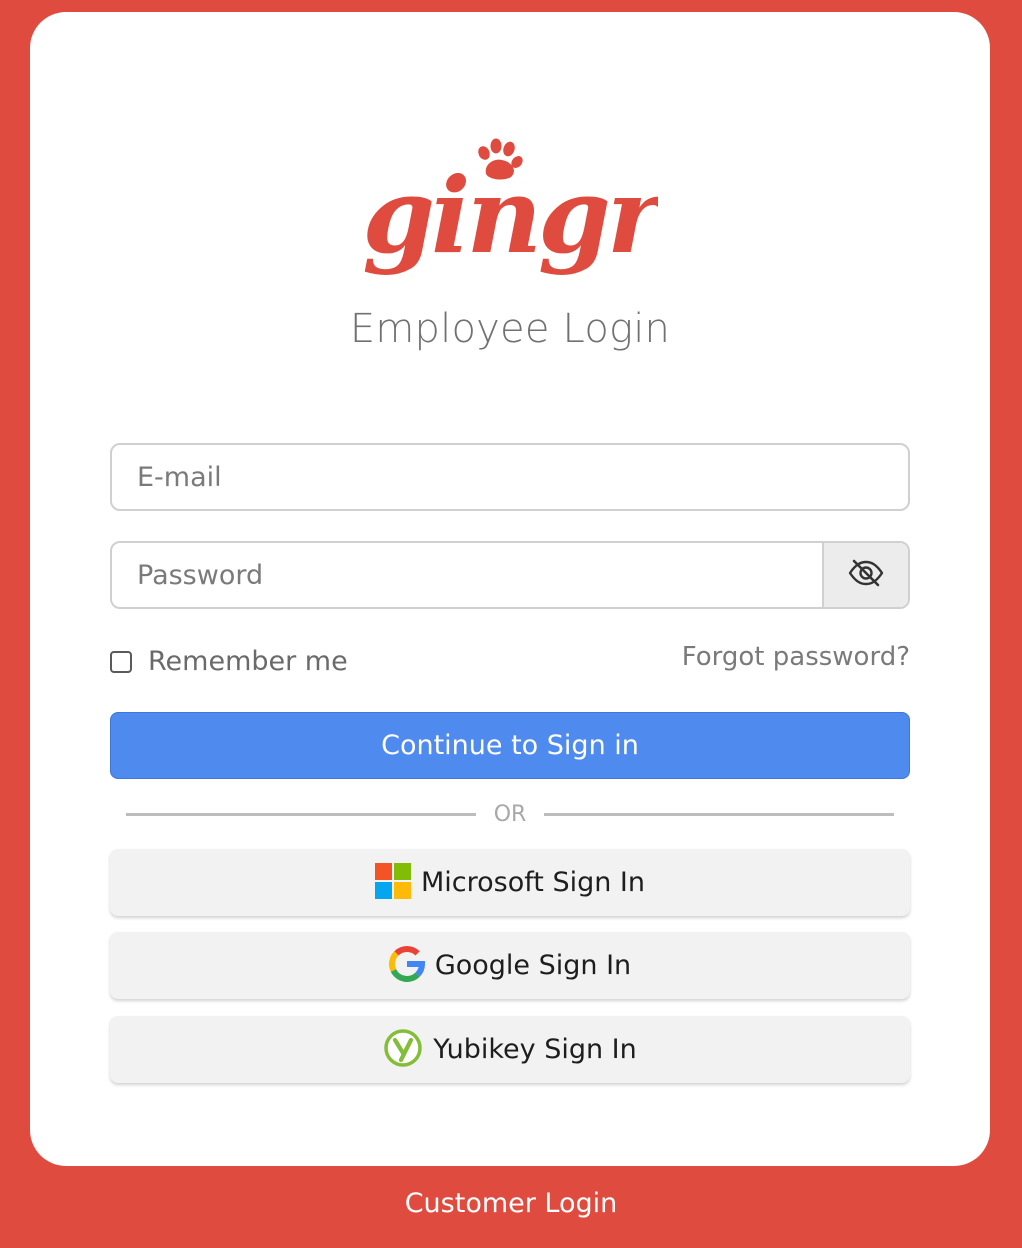 Image resolution: width=1022 pixels, height=1248 pixels. I want to click on forgot-password-link: Forgot password?, so click(796, 657).